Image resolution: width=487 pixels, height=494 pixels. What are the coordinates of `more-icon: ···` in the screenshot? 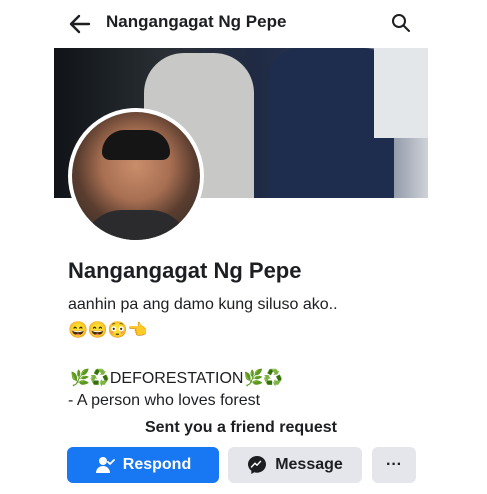 It's located at (394, 464).